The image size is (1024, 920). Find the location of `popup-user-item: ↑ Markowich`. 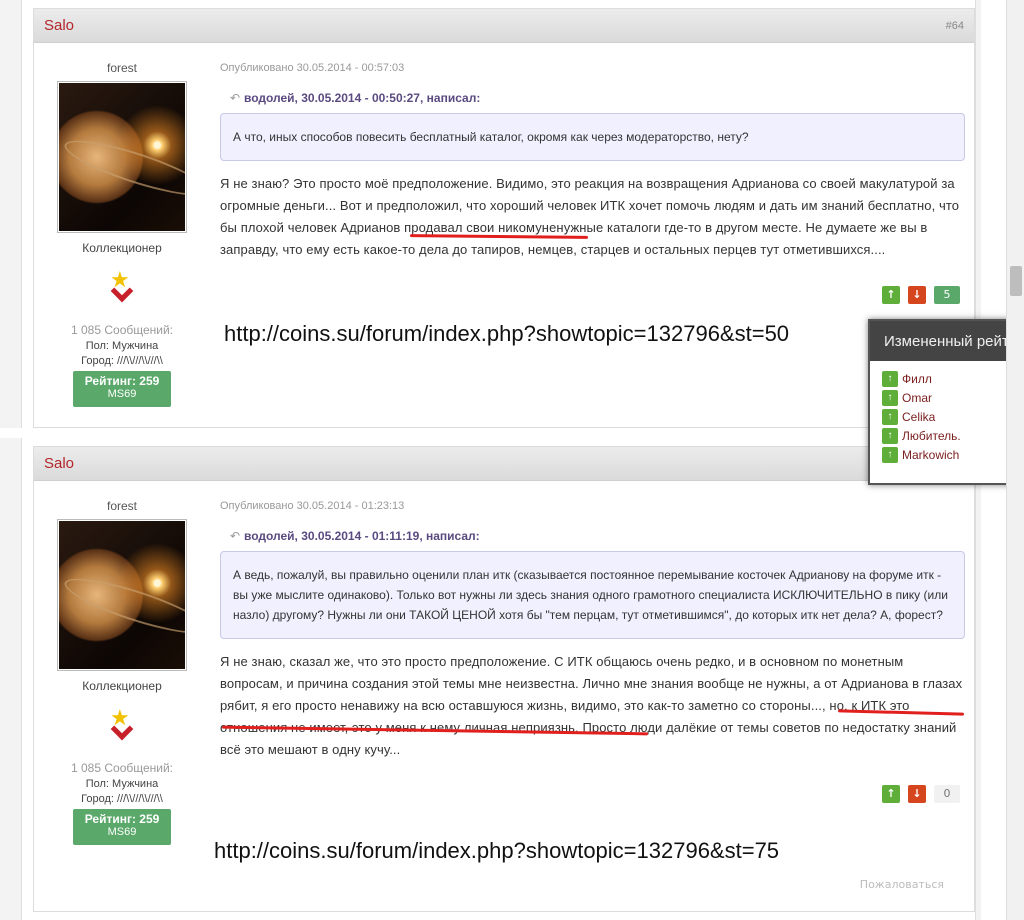

popup-user-item: ↑ Markowich is located at coordinates (952, 454).